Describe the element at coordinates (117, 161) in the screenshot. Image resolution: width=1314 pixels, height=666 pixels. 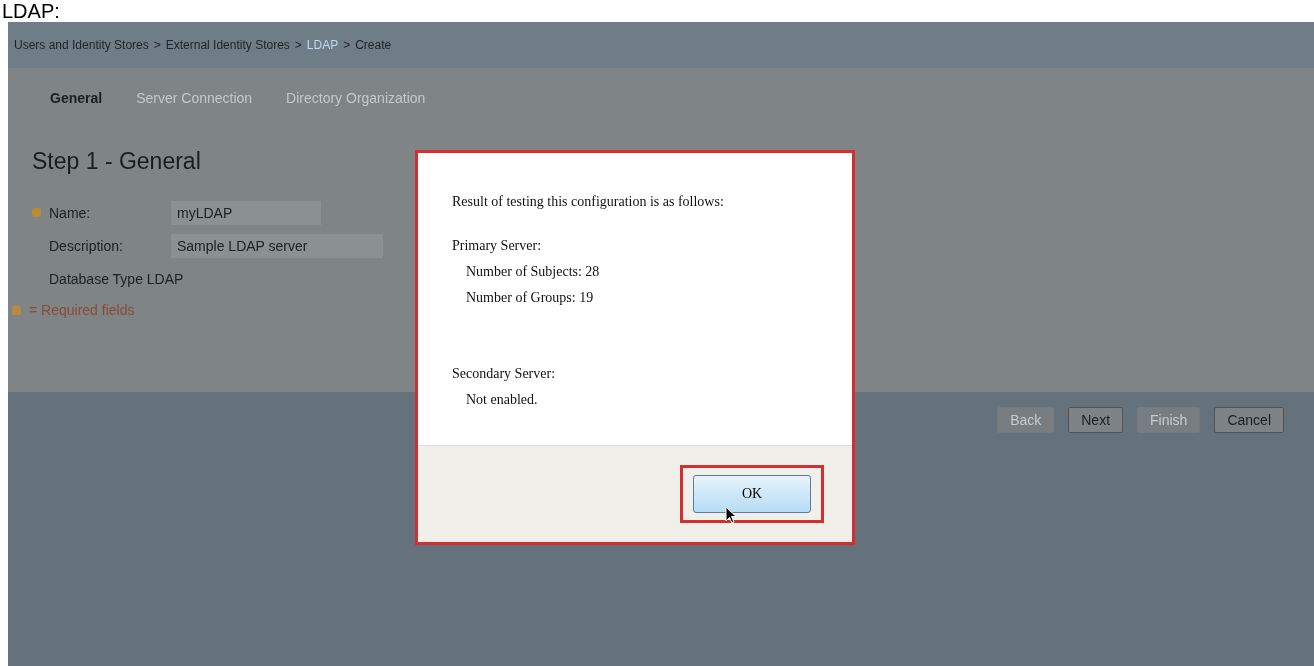
I see `step-title: Step 1 - General` at that location.